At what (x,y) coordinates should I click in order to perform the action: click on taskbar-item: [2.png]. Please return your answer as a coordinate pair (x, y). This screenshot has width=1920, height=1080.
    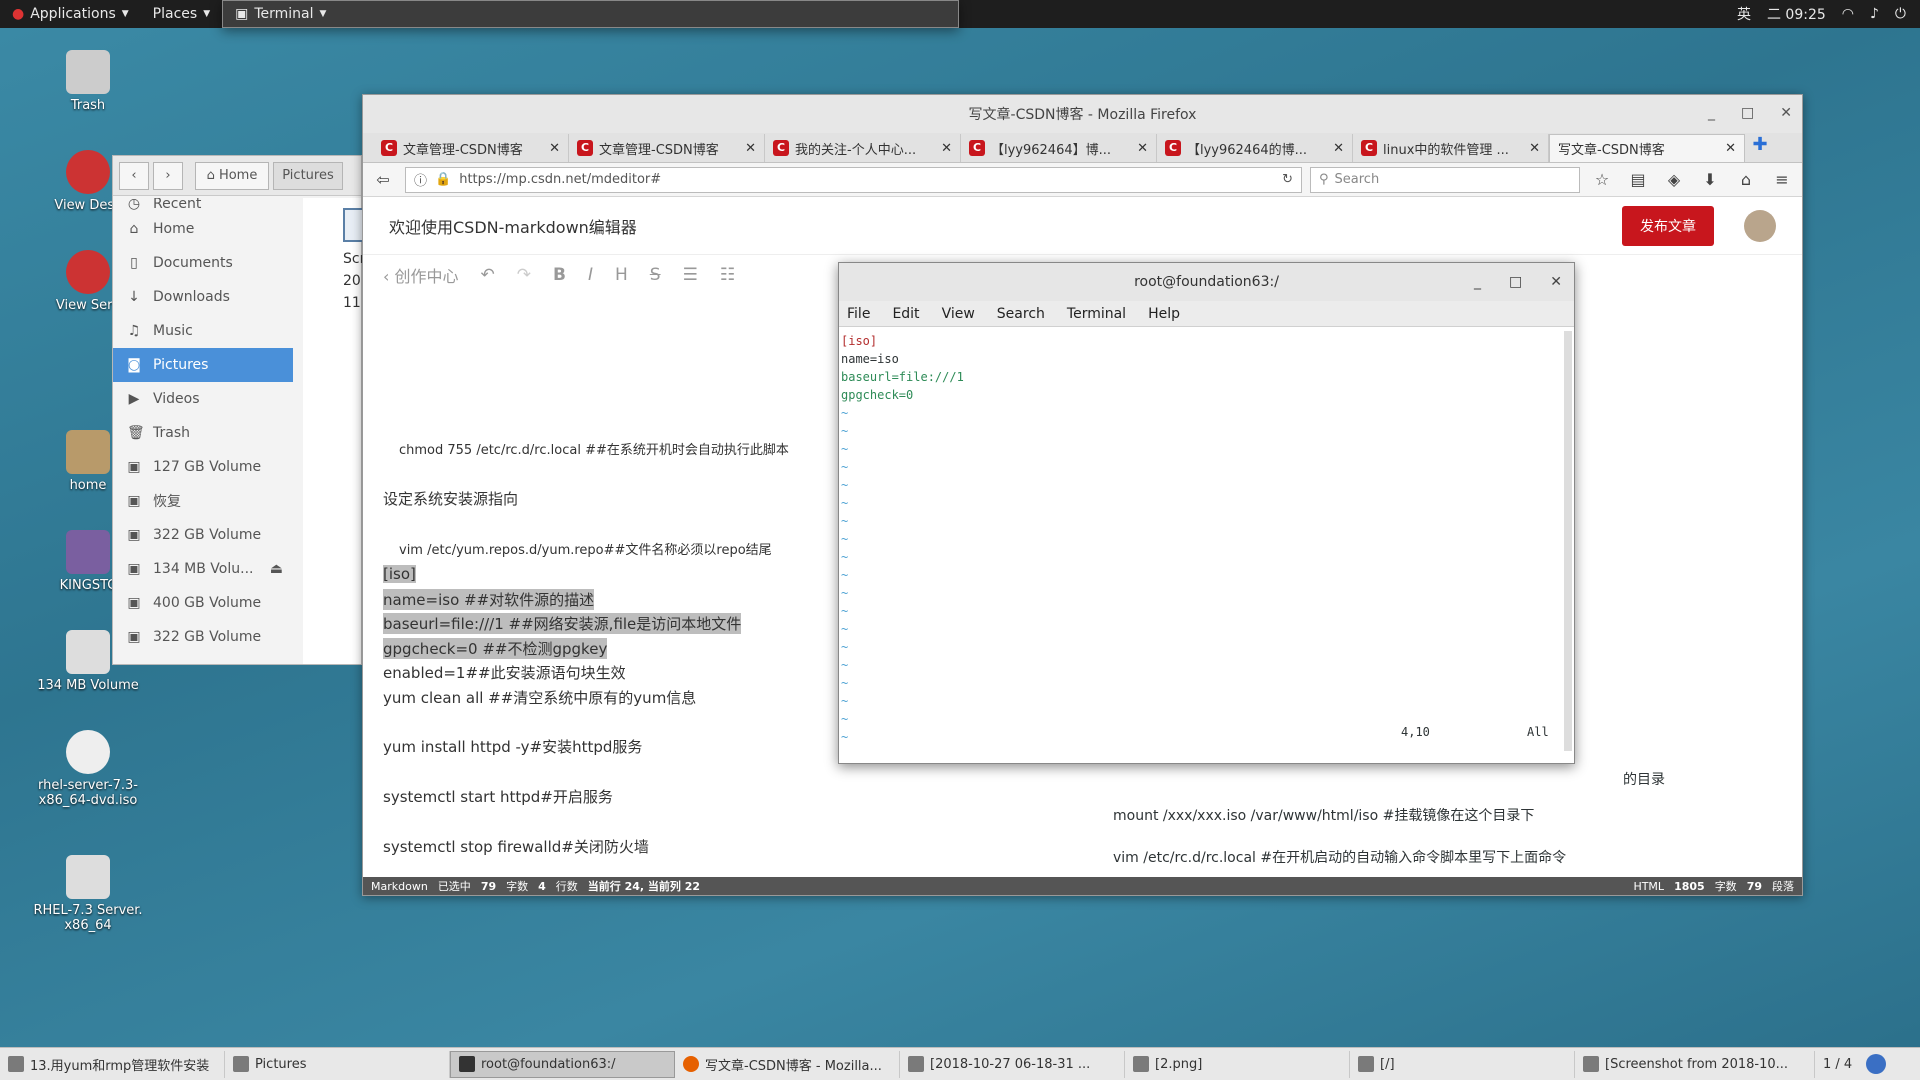
    Looking at the image, I should click on (1237, 1064).